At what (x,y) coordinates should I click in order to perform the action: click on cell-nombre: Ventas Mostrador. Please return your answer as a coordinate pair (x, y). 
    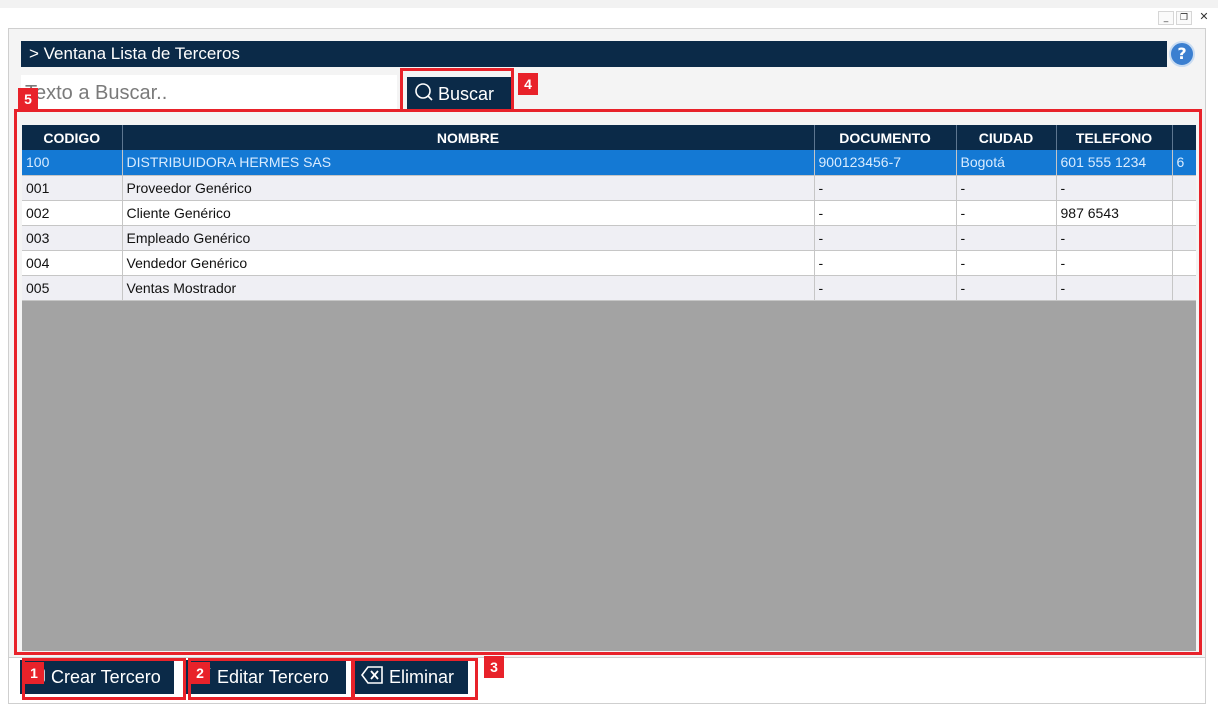
    Looking at the image, I should click on (468, 288).